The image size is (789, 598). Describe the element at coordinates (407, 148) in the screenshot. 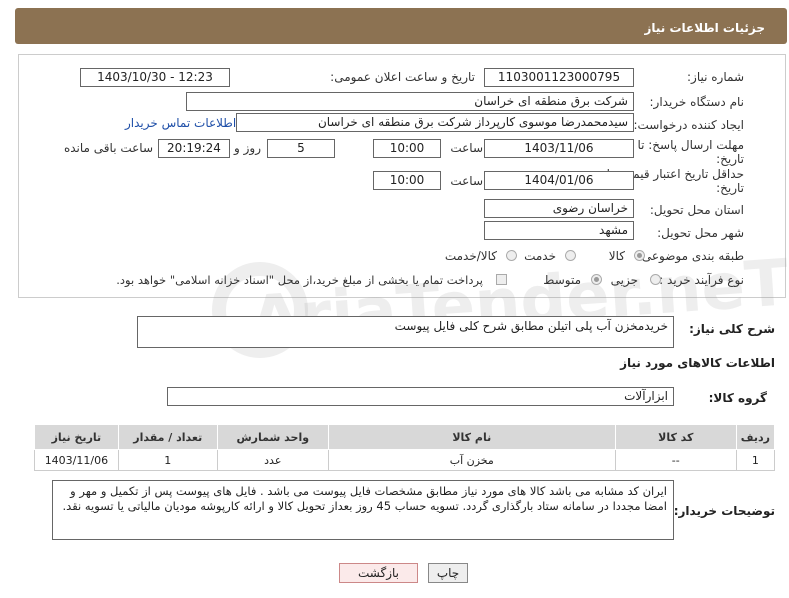

I see `deadline-time-field: 10:00` at that location.